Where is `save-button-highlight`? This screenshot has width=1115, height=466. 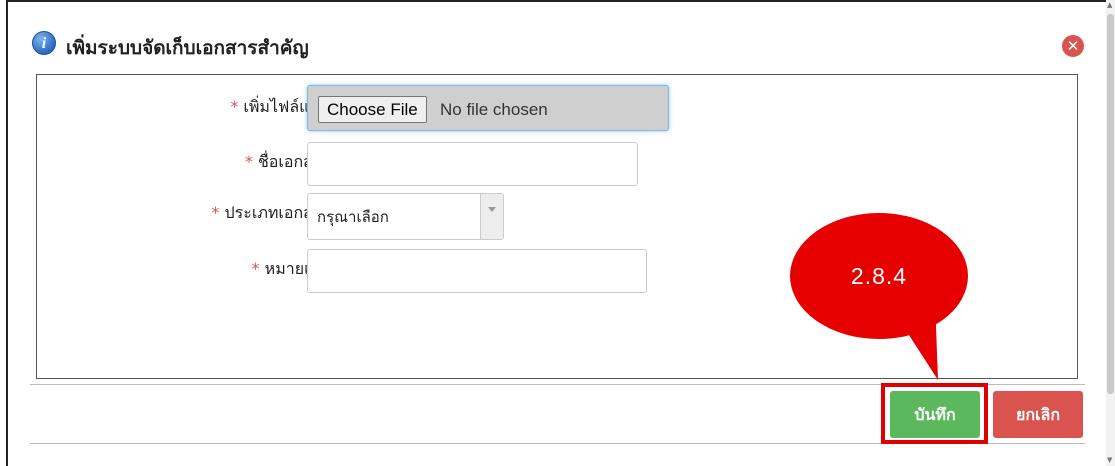
save-button-highlight is located at coordinates (934, 413).